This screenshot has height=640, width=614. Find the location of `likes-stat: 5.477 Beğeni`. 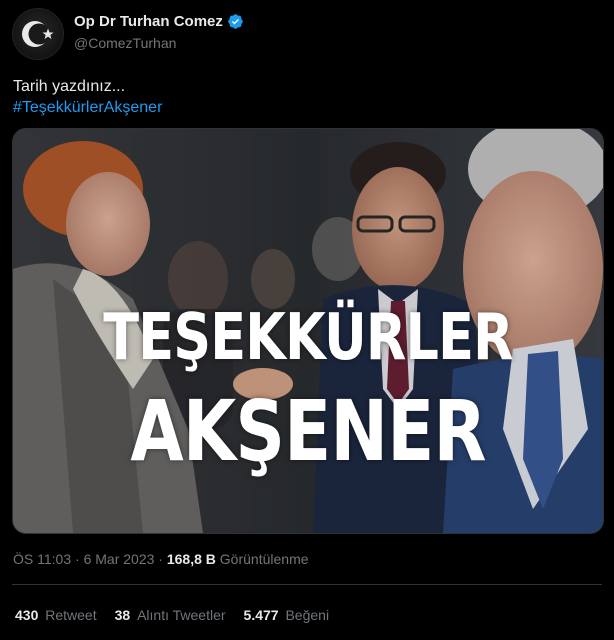

likes-stat: 5.477 Beğeni is located at coordinates (287, 615).